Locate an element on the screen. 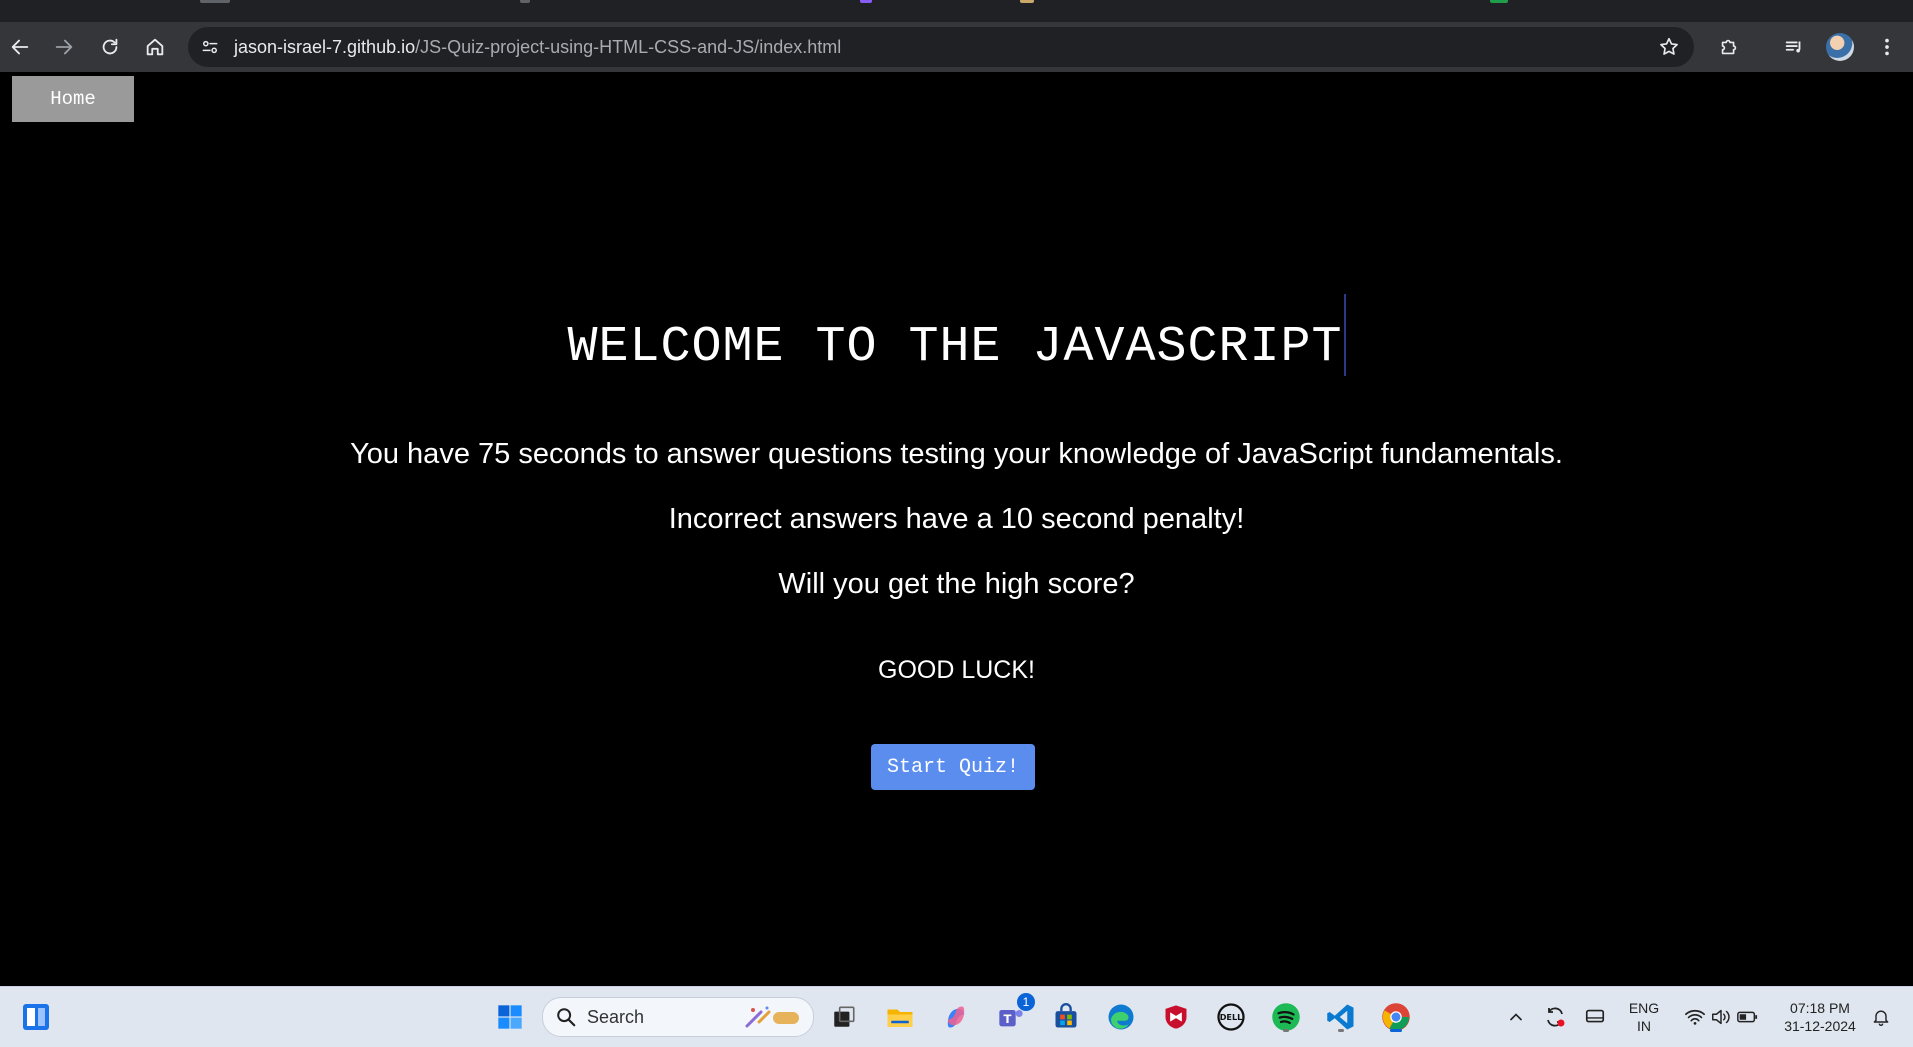  reload-button is located at coordinates (110, 47).